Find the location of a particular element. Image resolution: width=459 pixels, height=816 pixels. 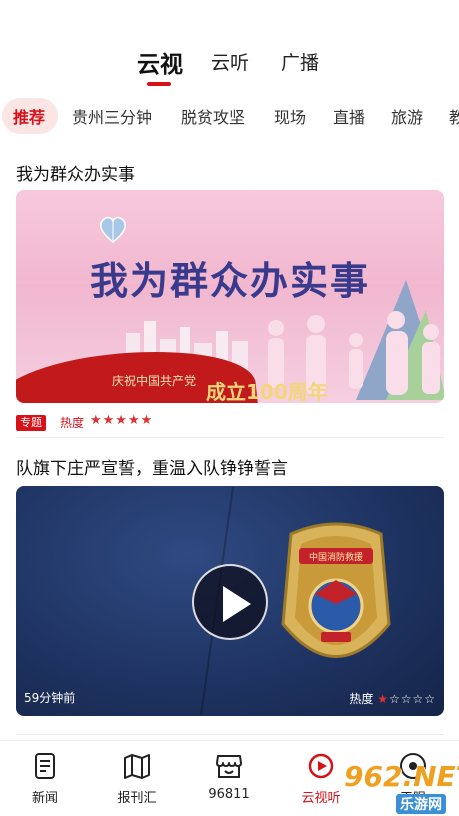

play-button is located at coordinates (230, 602).